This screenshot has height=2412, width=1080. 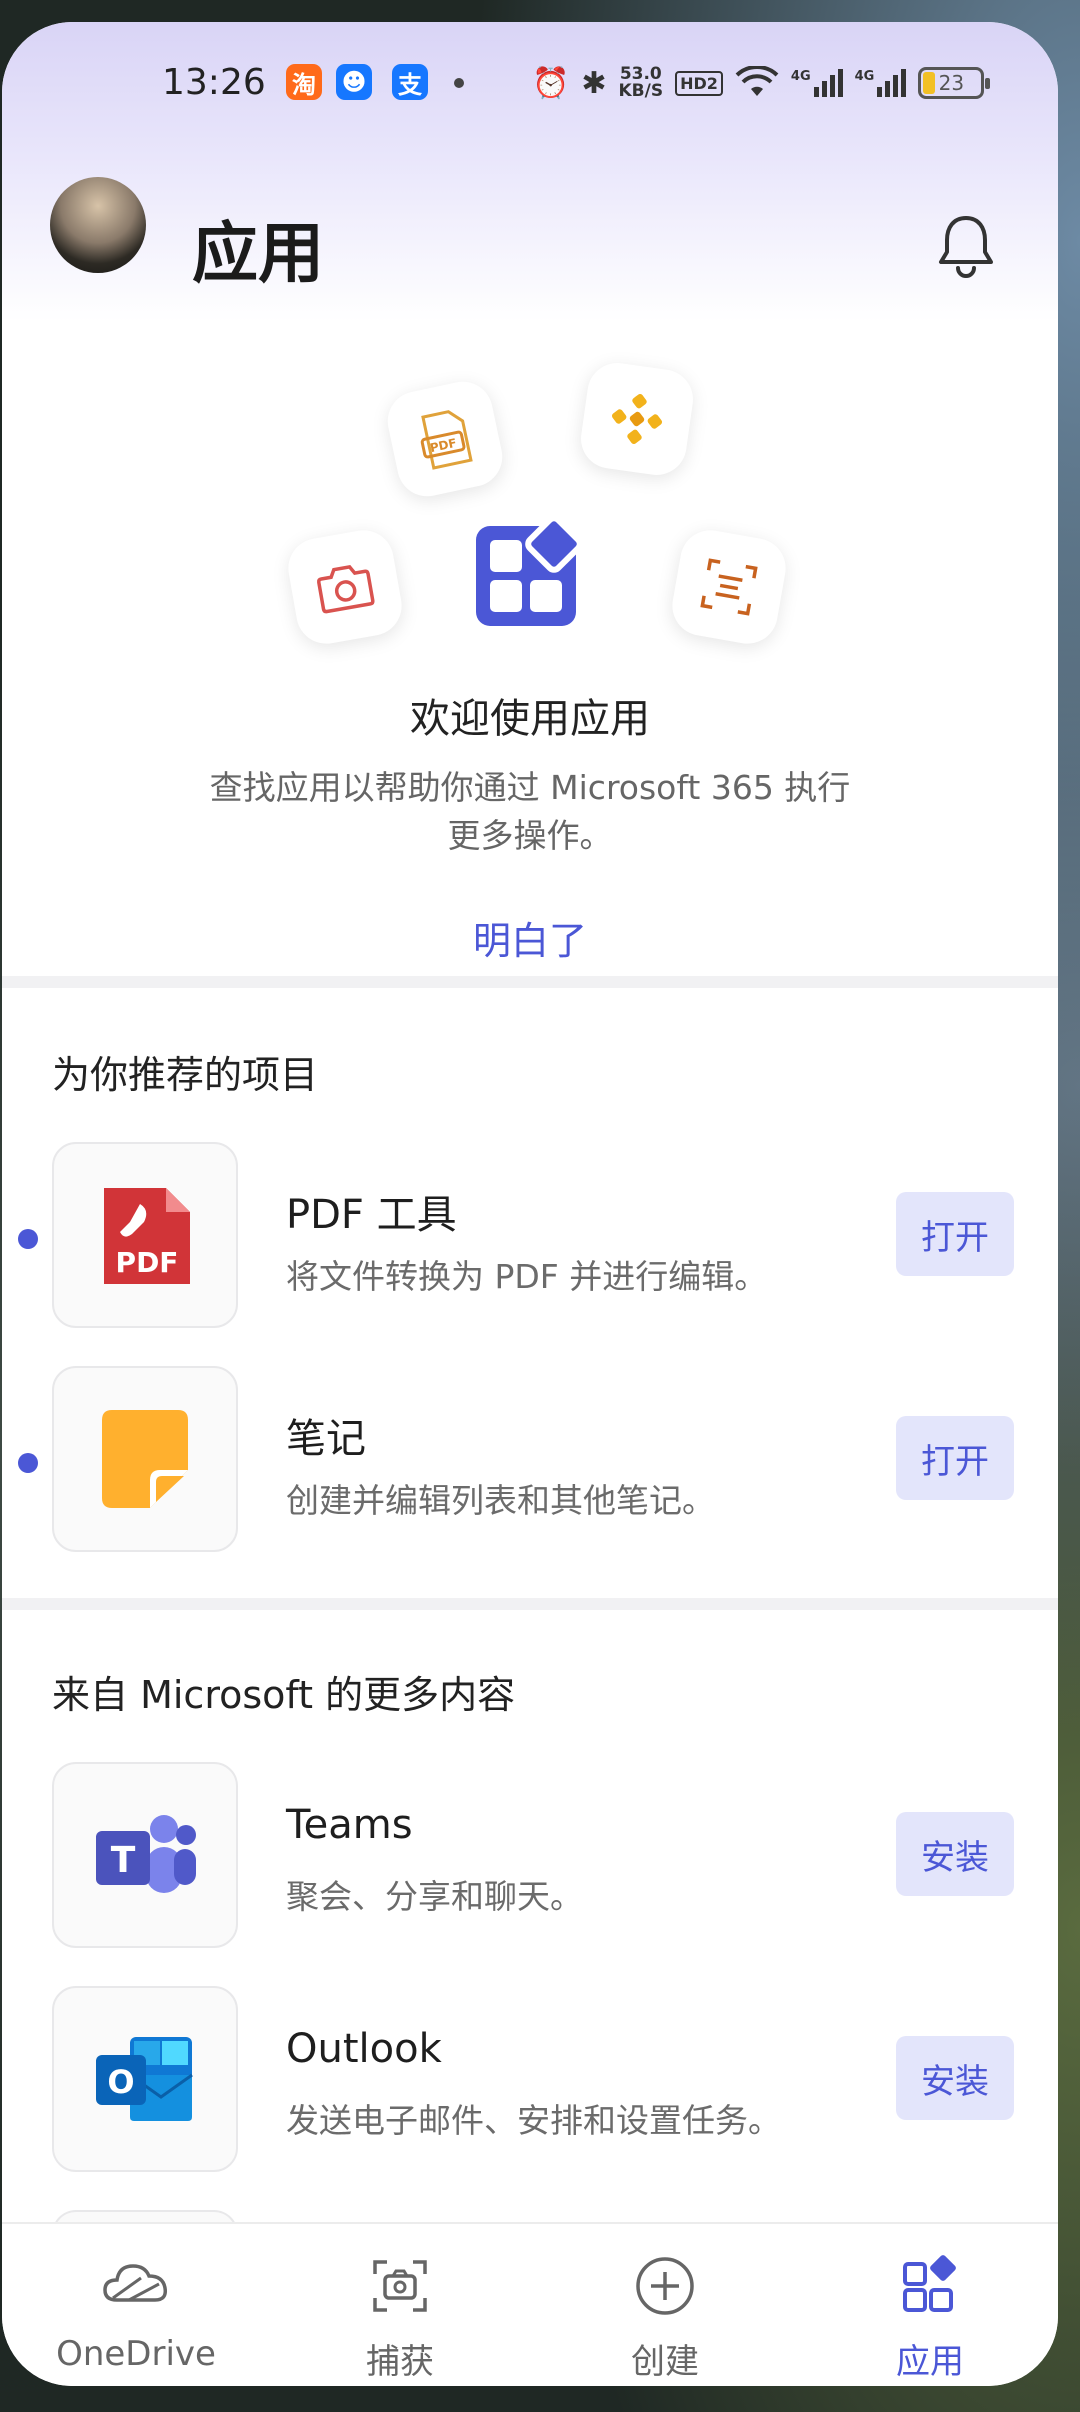 What do you see at coordinates (304, 82) in the screenshot?
I see `taobao-icon: 淘` at bounding box center [304, 82].